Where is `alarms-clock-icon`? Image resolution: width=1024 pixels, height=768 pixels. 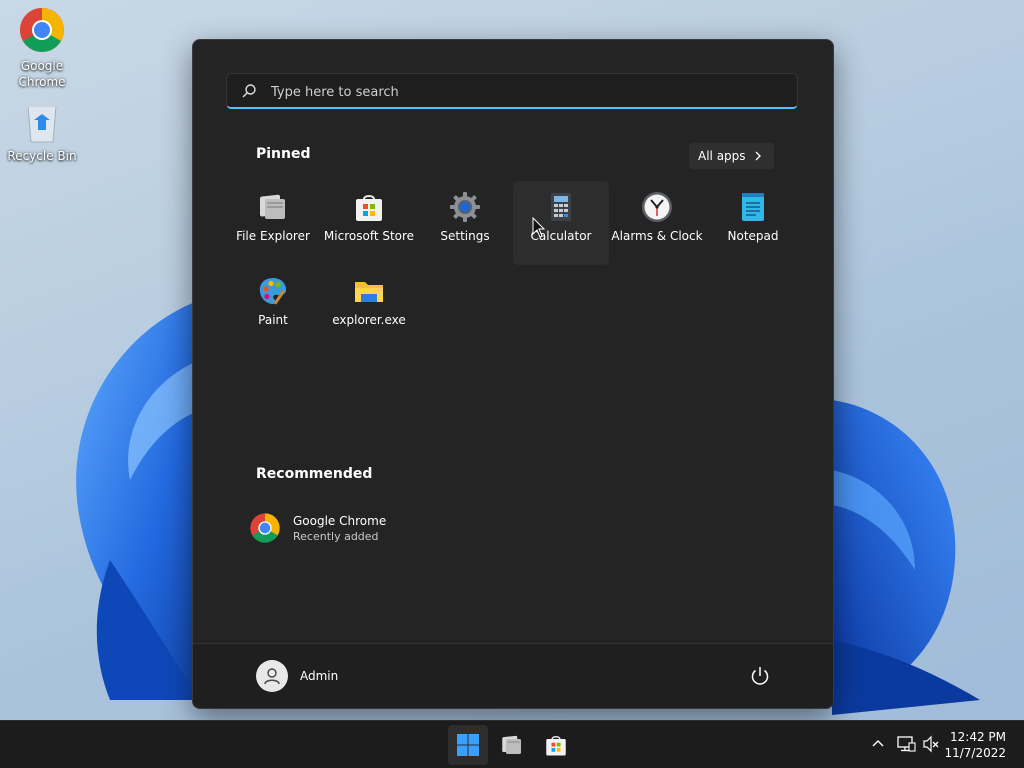
alarms-clock-icon is located at coordinates (657, 207).